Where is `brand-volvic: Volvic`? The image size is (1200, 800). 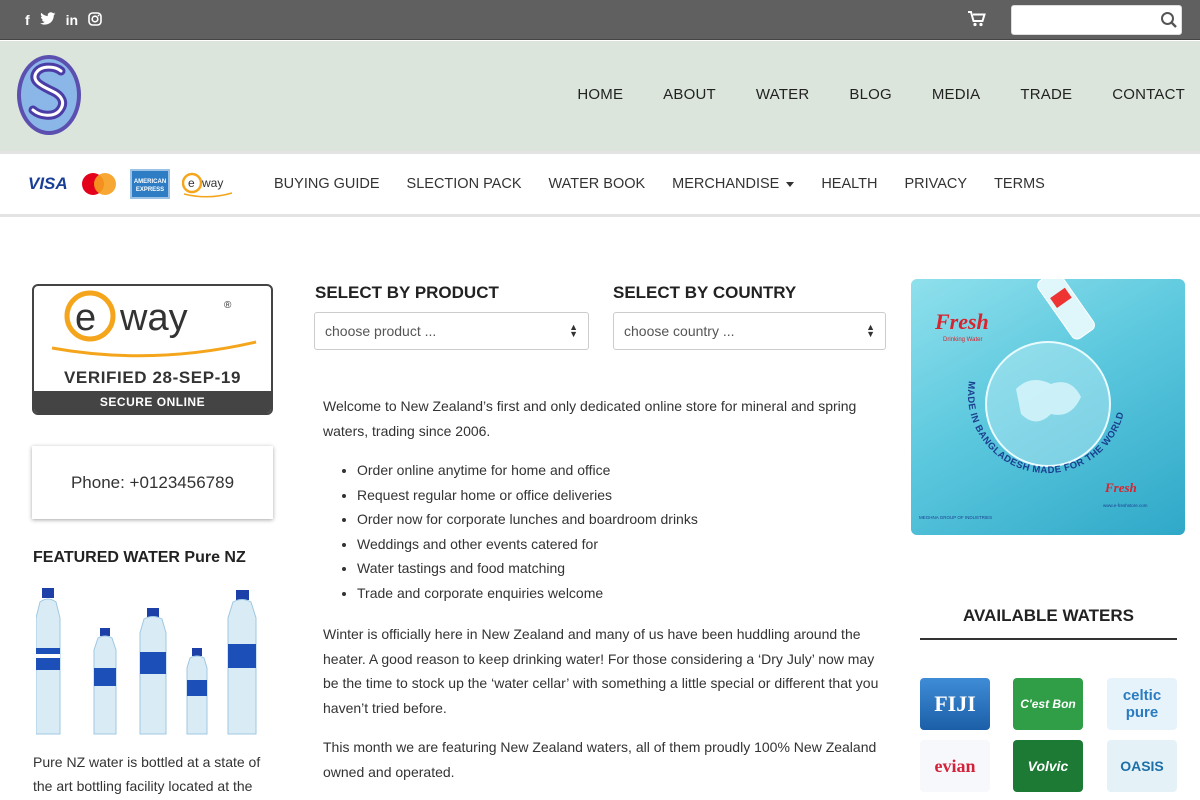
brand-volvic: Volvic is located at coordinates (1048, 766).